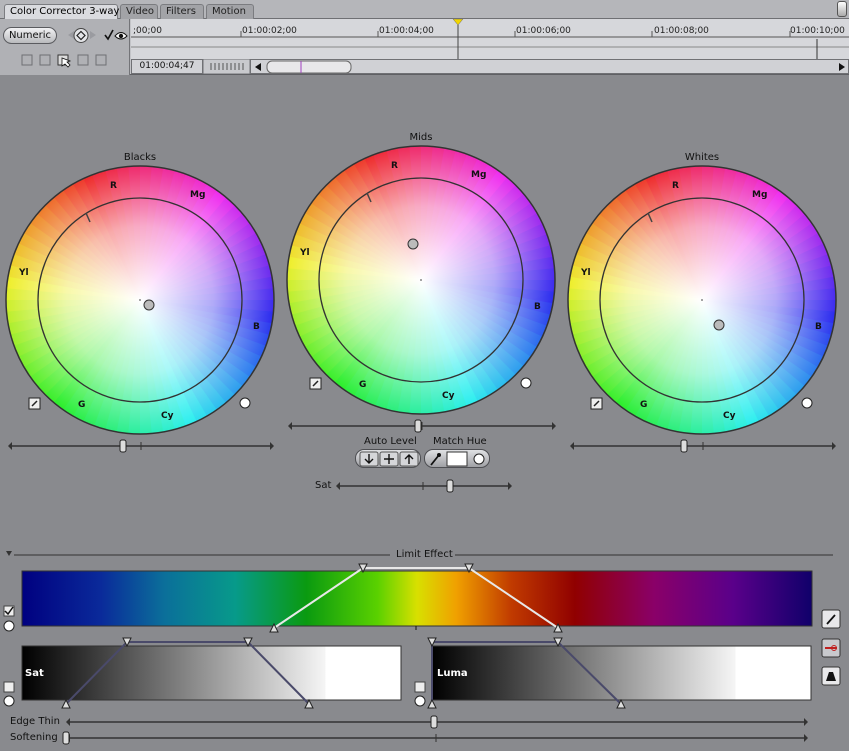 Image resolution: width=849 pixels, height=751 pixels. I want to click on tab-video: Video, so click(139, 11).